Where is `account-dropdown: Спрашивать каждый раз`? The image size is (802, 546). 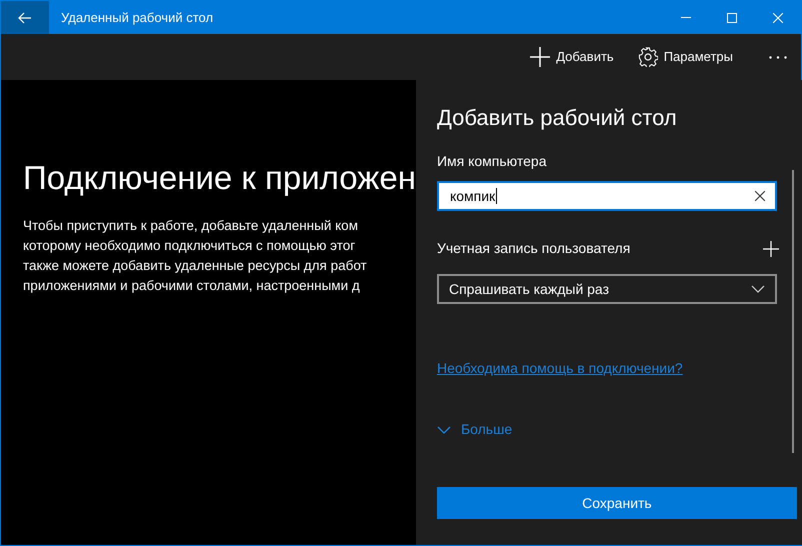
account-dropdown: Спрашивать каждый раз is located at coordinates (606, 289).